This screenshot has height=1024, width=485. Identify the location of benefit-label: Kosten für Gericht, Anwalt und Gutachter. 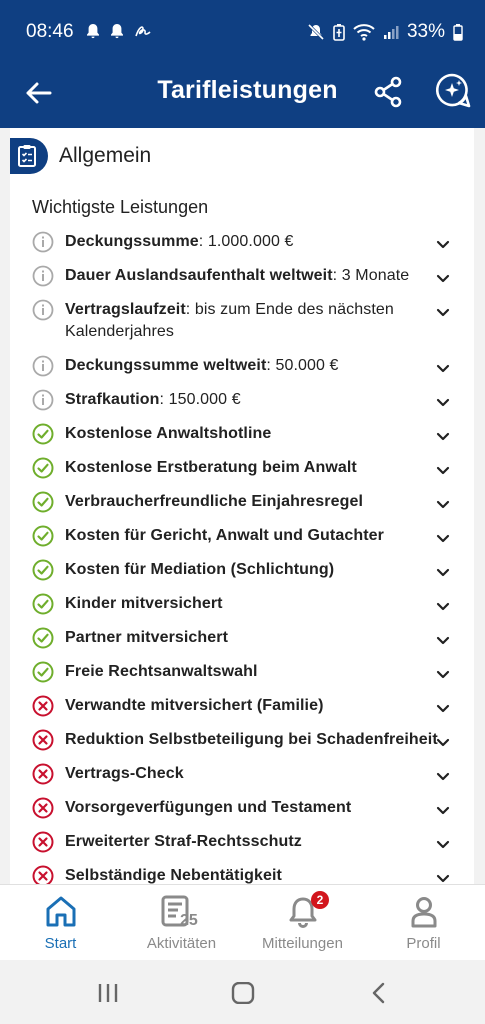
(224, 535).